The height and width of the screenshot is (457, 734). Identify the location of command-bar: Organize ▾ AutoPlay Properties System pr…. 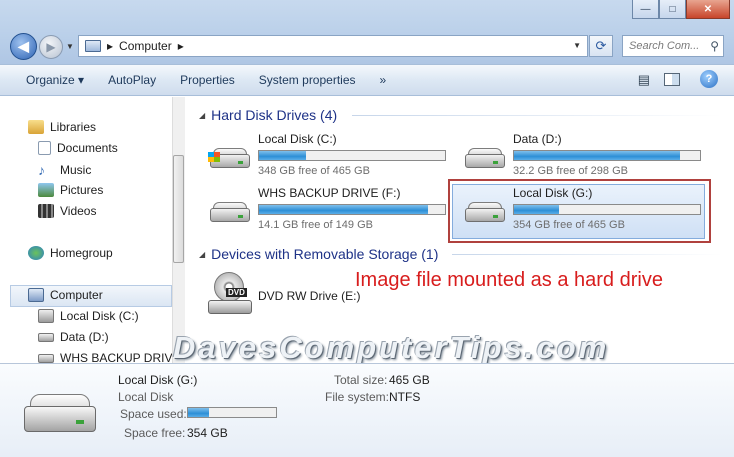
(367, 80).